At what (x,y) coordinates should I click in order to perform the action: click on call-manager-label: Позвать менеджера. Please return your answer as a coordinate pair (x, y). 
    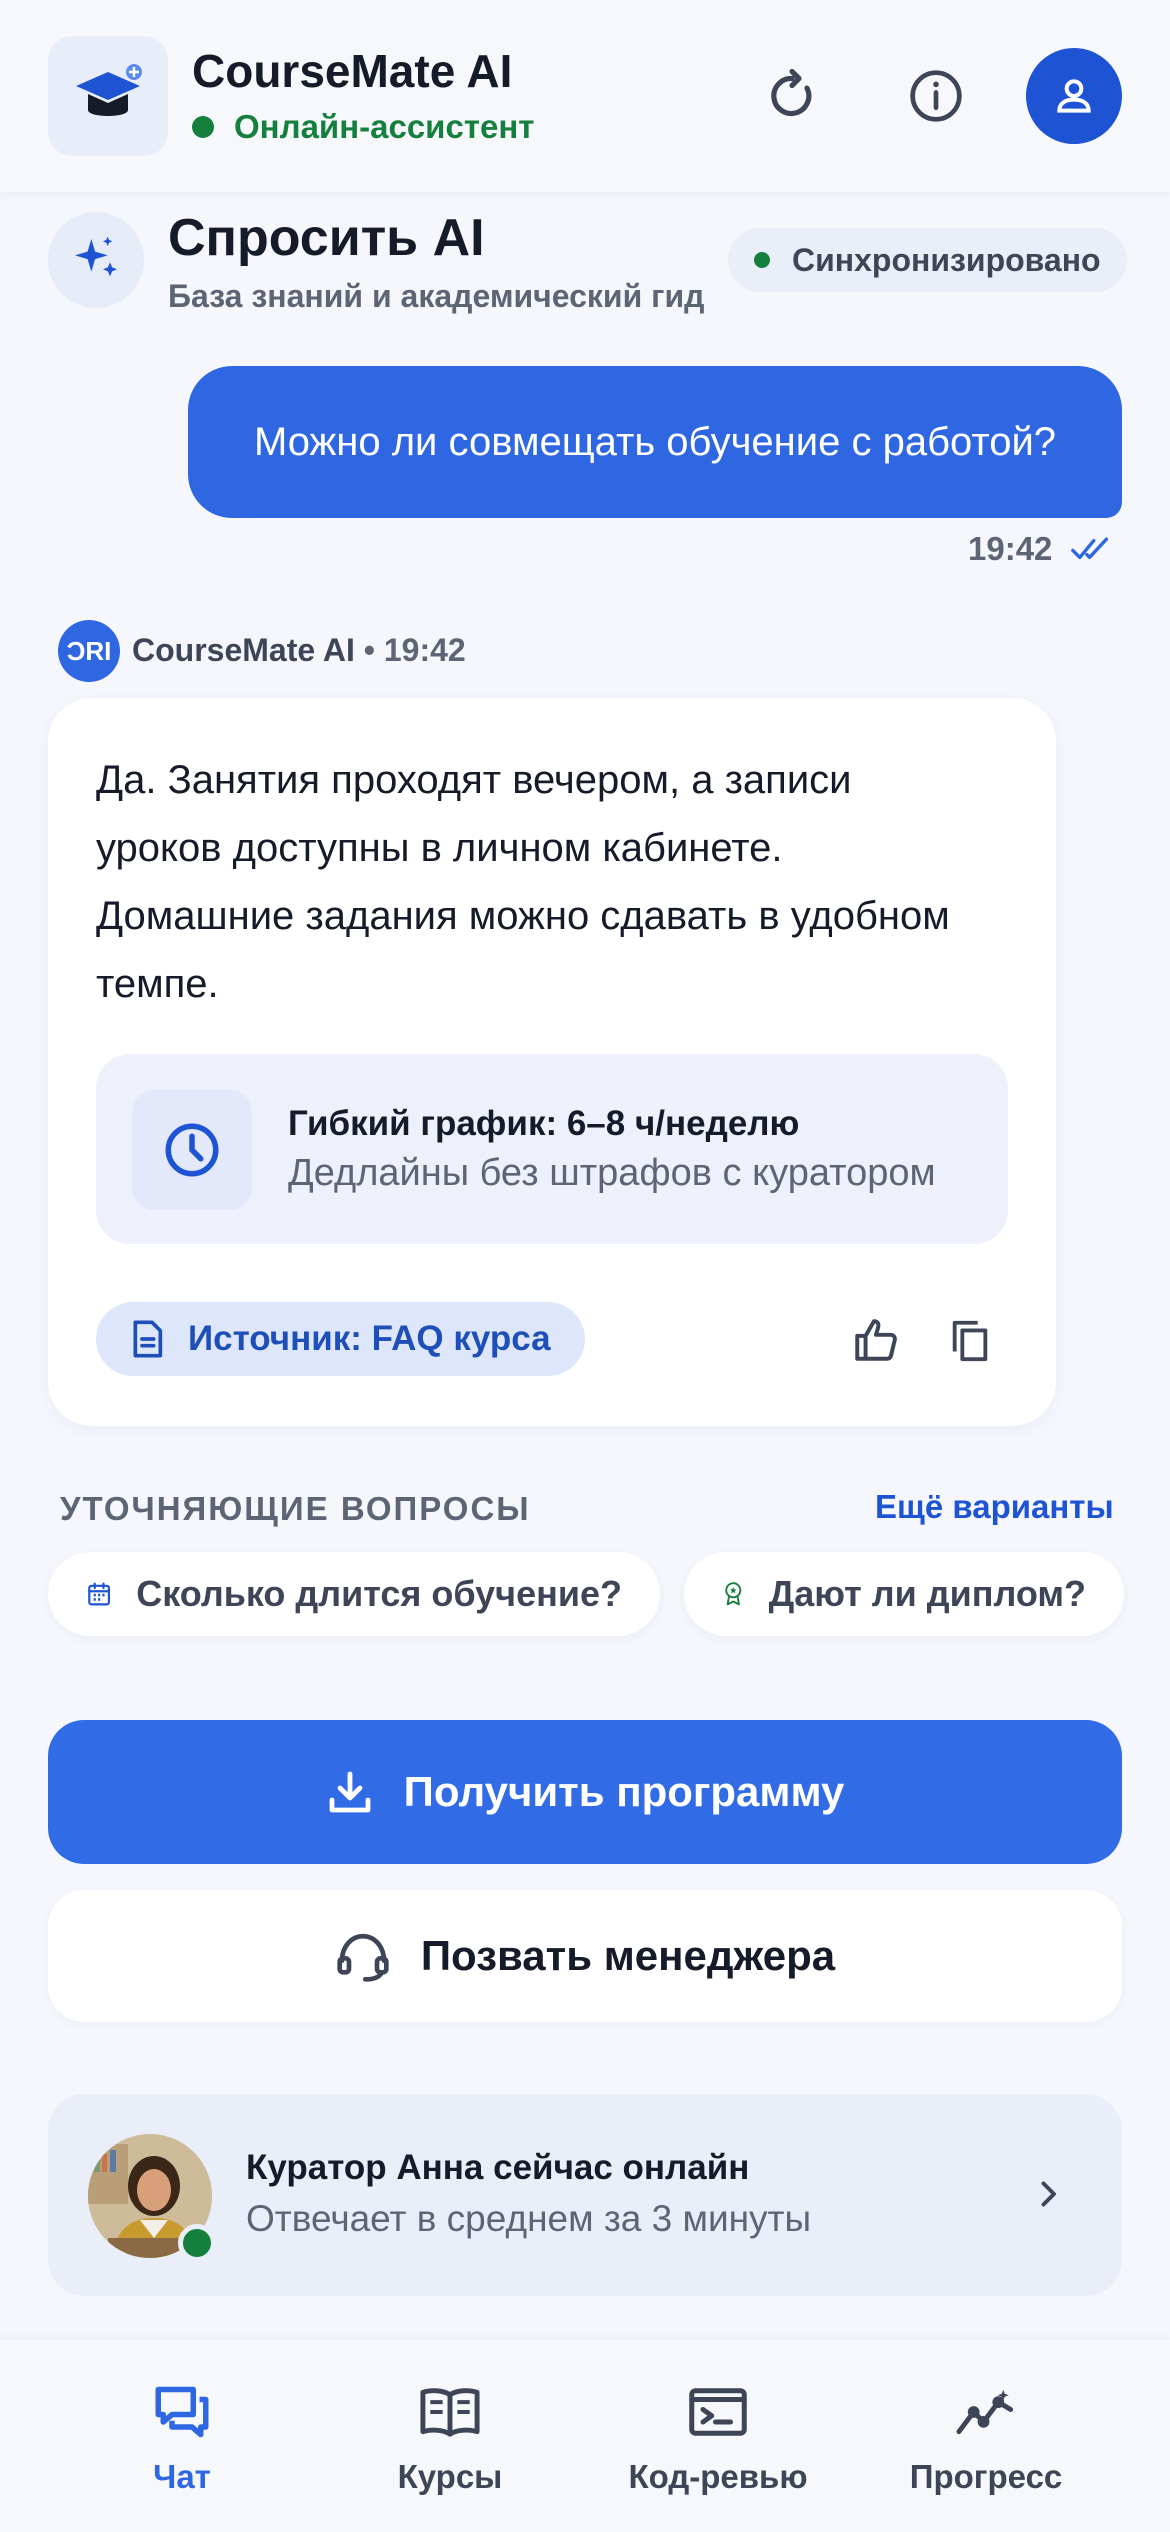
    Looking at the image, I should click on (628, 1955).